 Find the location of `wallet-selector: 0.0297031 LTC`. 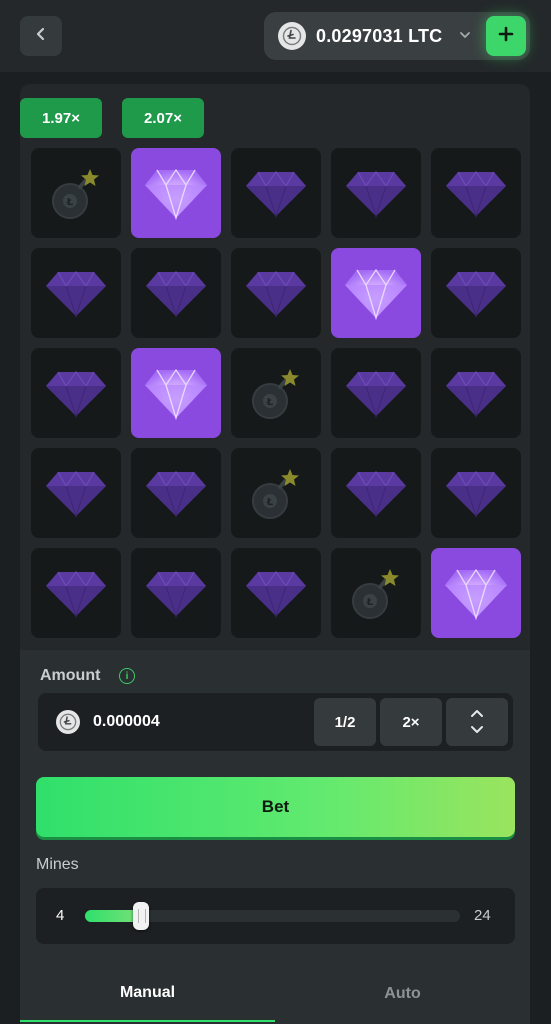

wallet-selector: 0.0297031 LTC is located at coordinates (397, 36).